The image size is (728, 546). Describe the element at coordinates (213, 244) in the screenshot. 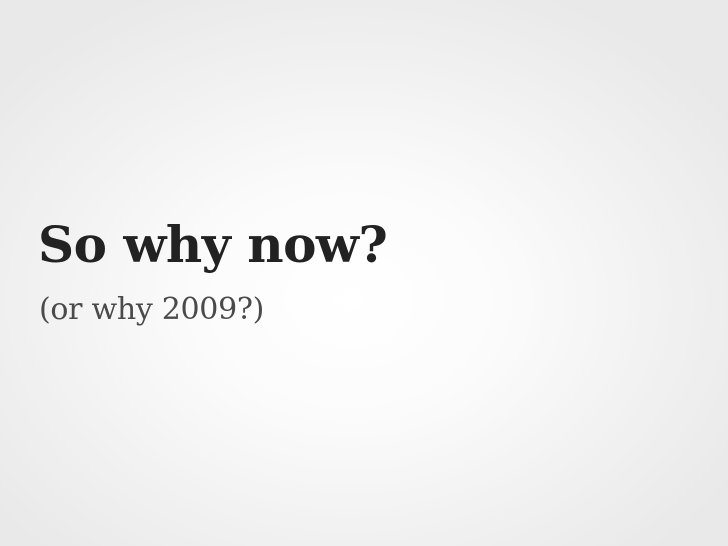

I see `slide-title: So why now?` at that location.